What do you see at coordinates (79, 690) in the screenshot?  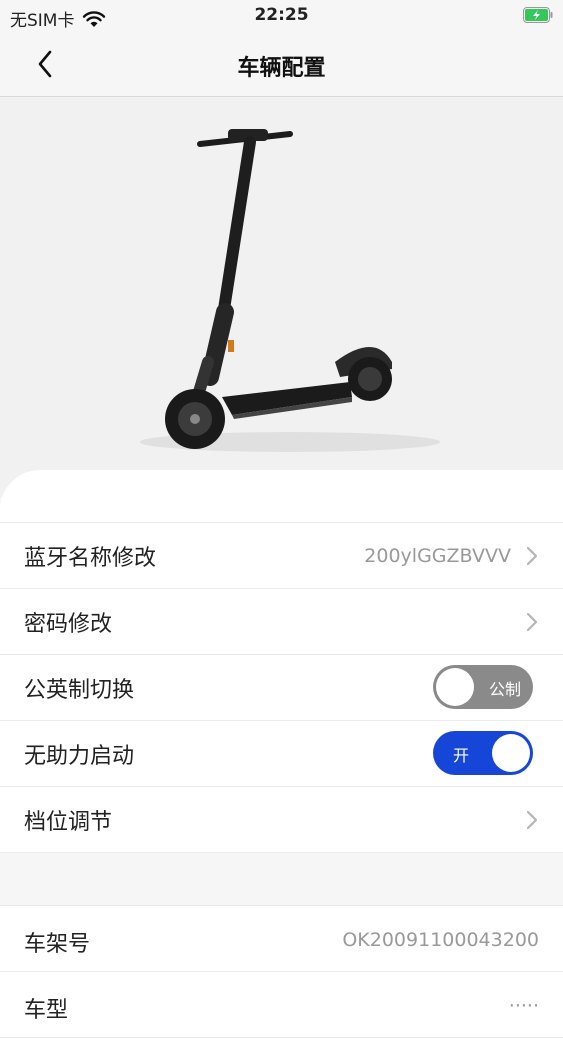 I see `unit-switch-label: 公英制切换` at bounding box center [79, 690].